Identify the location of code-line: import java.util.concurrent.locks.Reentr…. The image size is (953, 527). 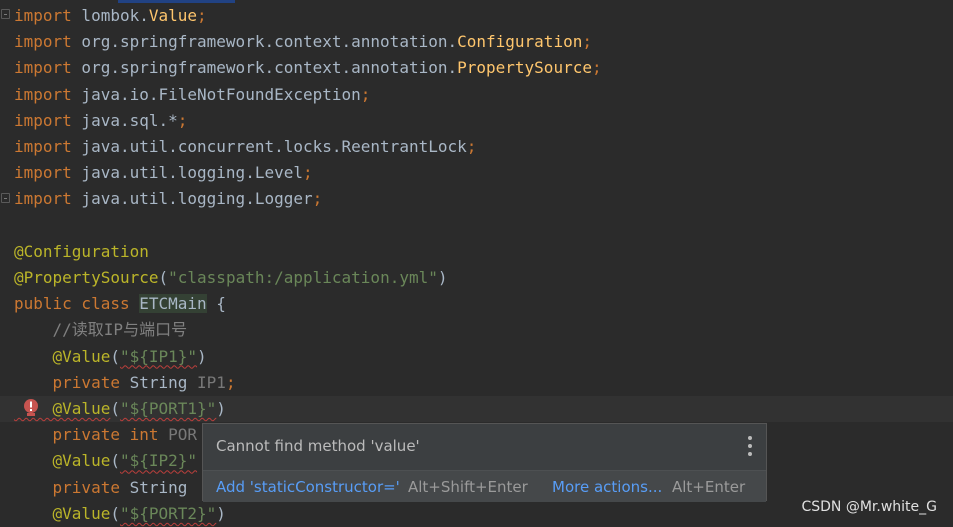
(245, 147).